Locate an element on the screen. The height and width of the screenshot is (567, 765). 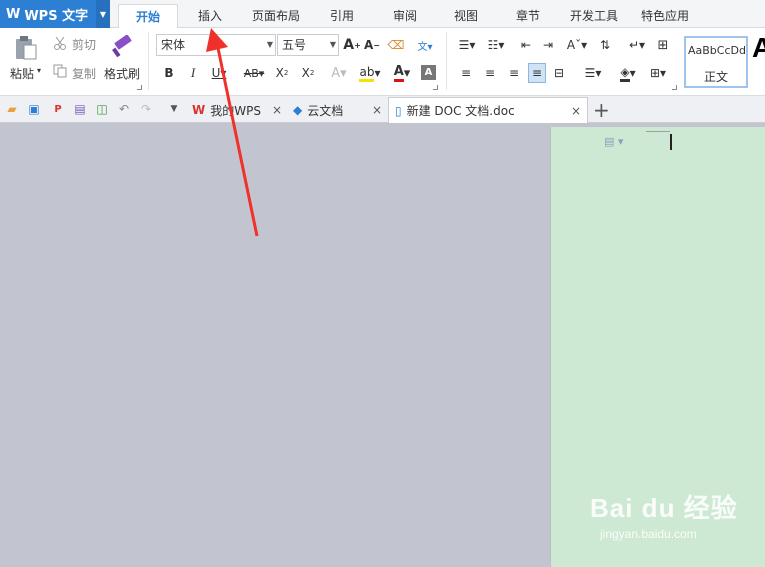
annotation-arrow is located at coordinates (232, 132).